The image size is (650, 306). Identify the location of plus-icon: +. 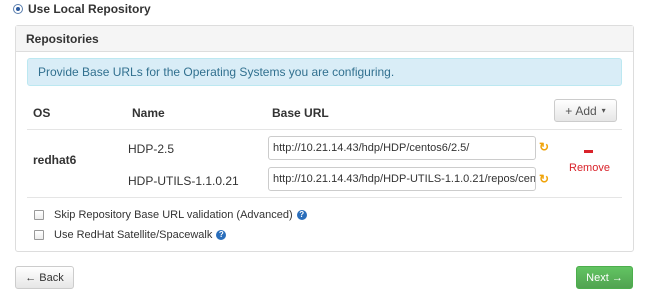
(569, 110).